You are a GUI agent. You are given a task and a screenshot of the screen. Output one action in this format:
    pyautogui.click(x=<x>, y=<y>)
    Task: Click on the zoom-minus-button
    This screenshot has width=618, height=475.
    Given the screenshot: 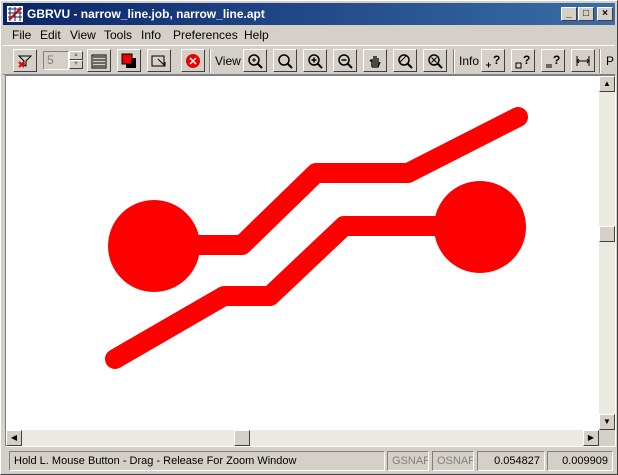 What is the action you would take?
    pyautogui.click(x=345, y=60)
    